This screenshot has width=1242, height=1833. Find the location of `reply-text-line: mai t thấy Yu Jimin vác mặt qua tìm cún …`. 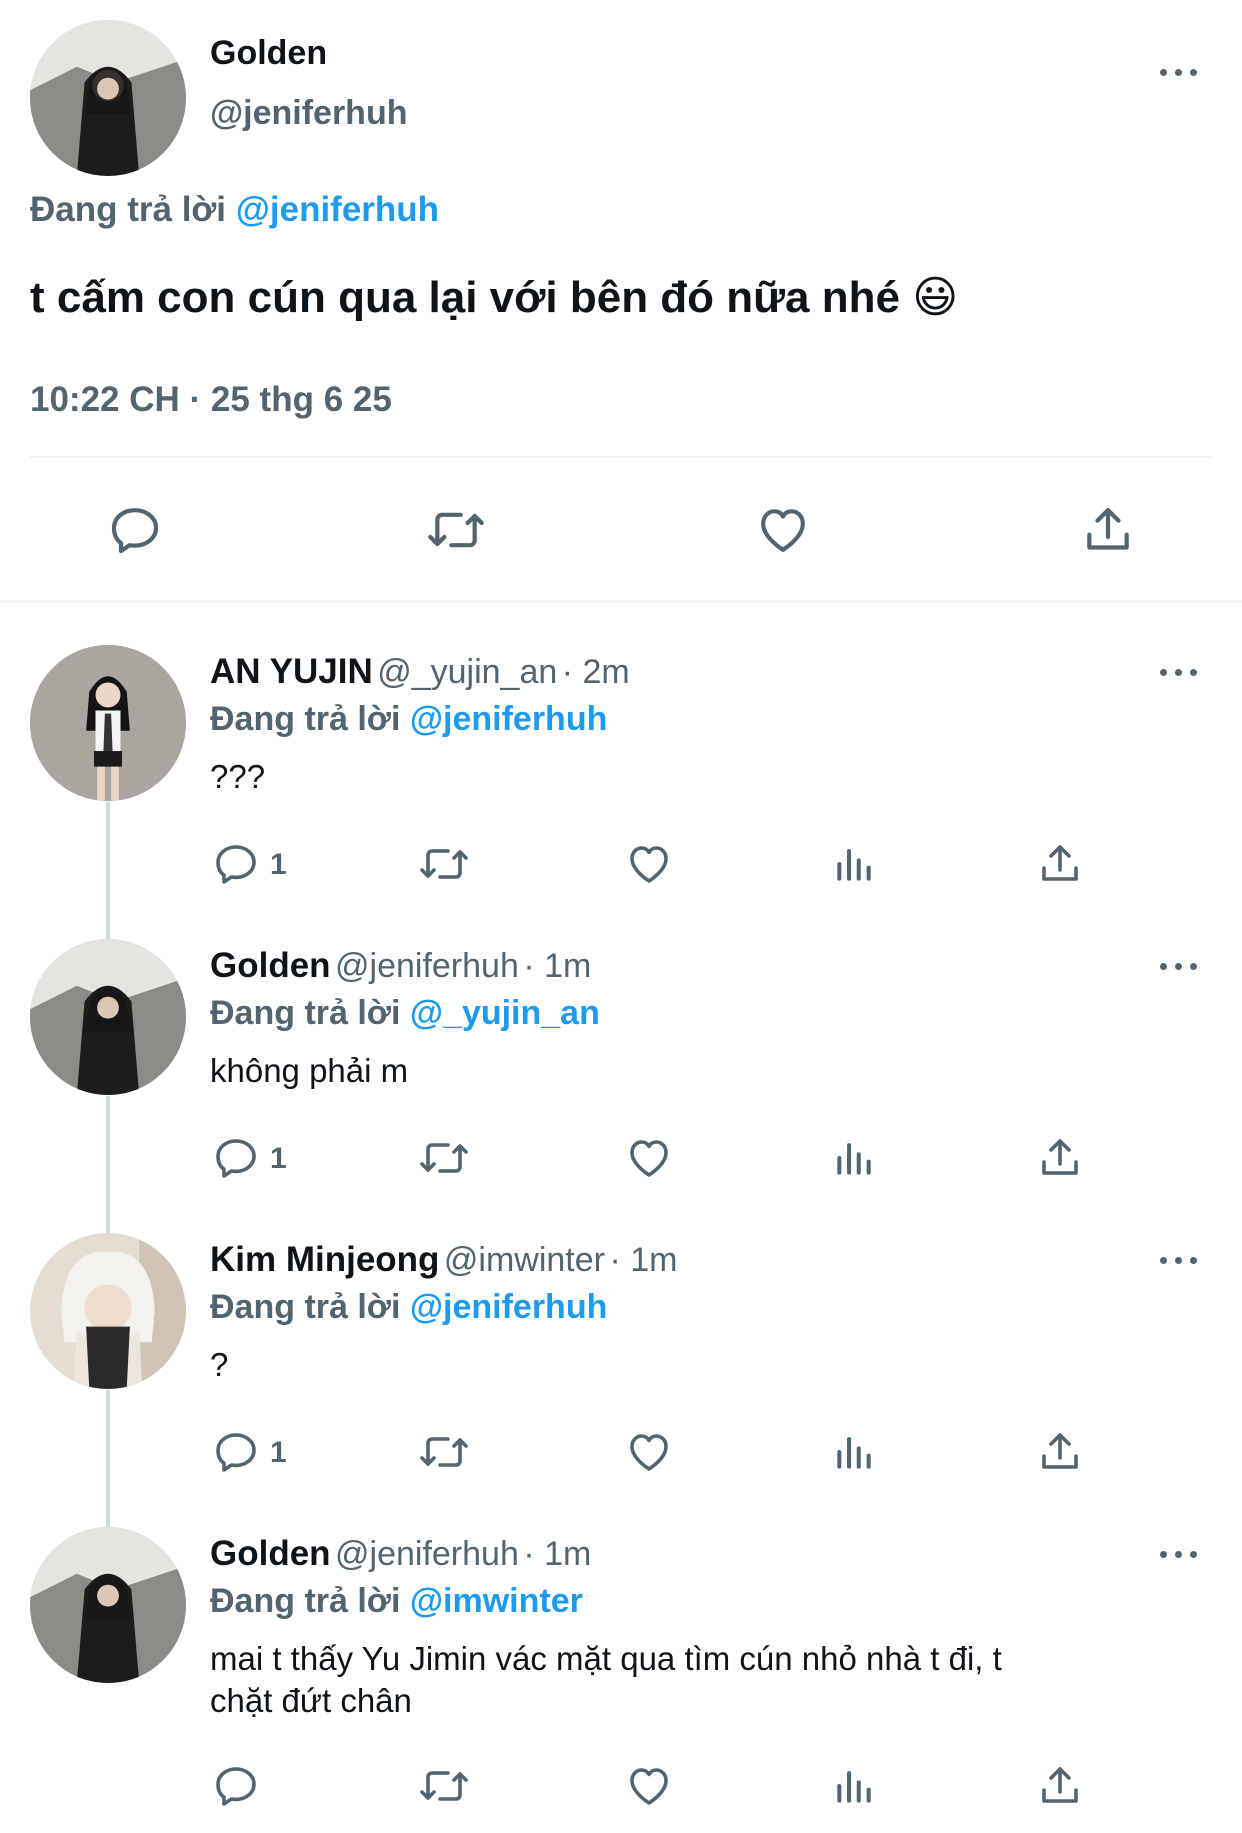

reply-text-line: mai t thấy Yu Jimin vác mặt qua tìm cún … is located at coordinates (606, 1658).